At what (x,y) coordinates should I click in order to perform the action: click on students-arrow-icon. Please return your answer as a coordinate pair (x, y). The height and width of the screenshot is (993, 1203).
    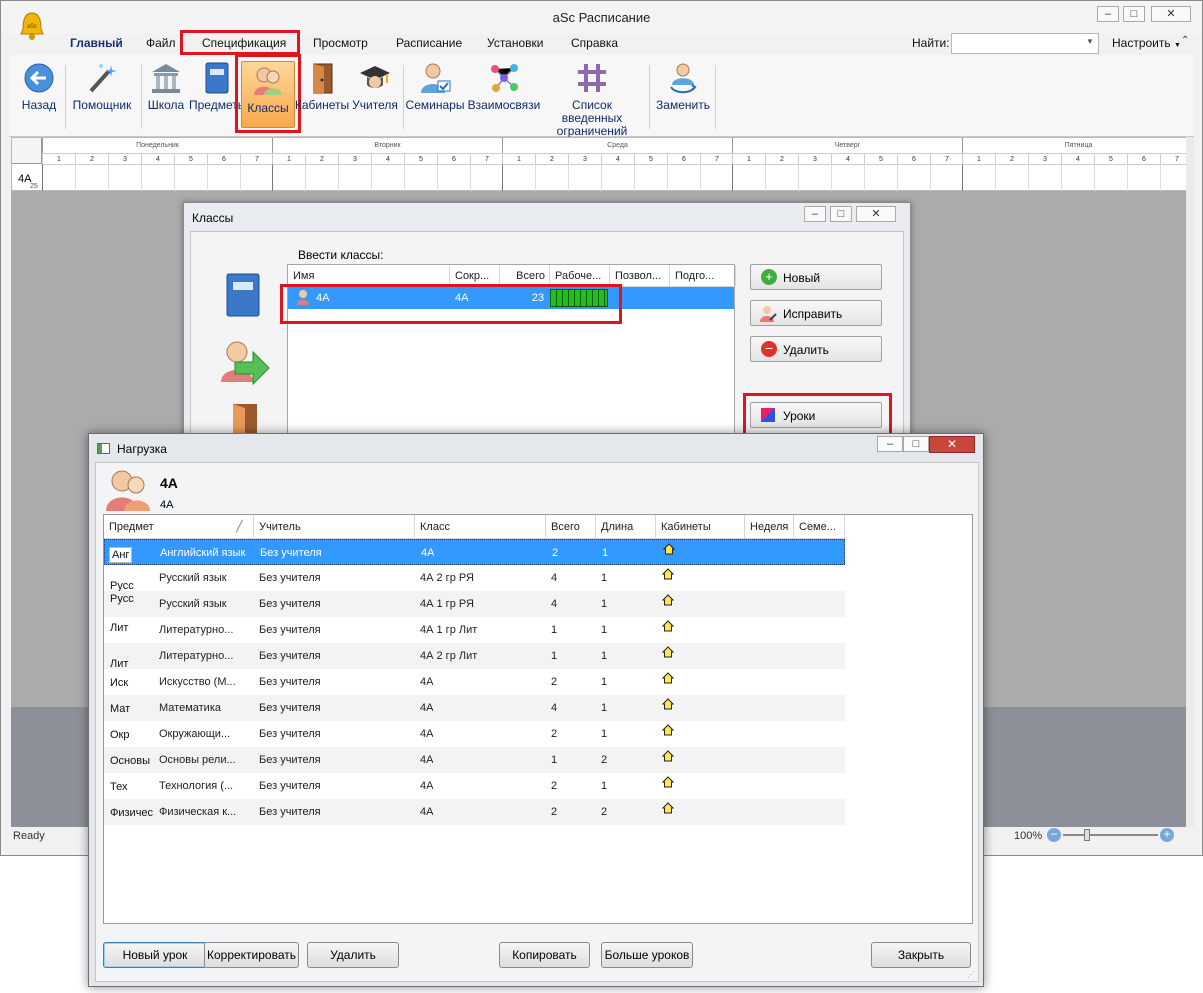
    Looking at the image, I should click on (244, 363).